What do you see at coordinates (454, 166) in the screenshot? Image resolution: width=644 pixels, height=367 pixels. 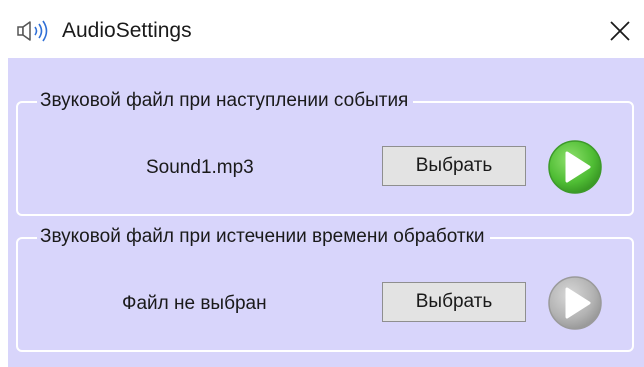 I see `event-sound-choose-button: Выбрать` at bounding box center [454, 166].